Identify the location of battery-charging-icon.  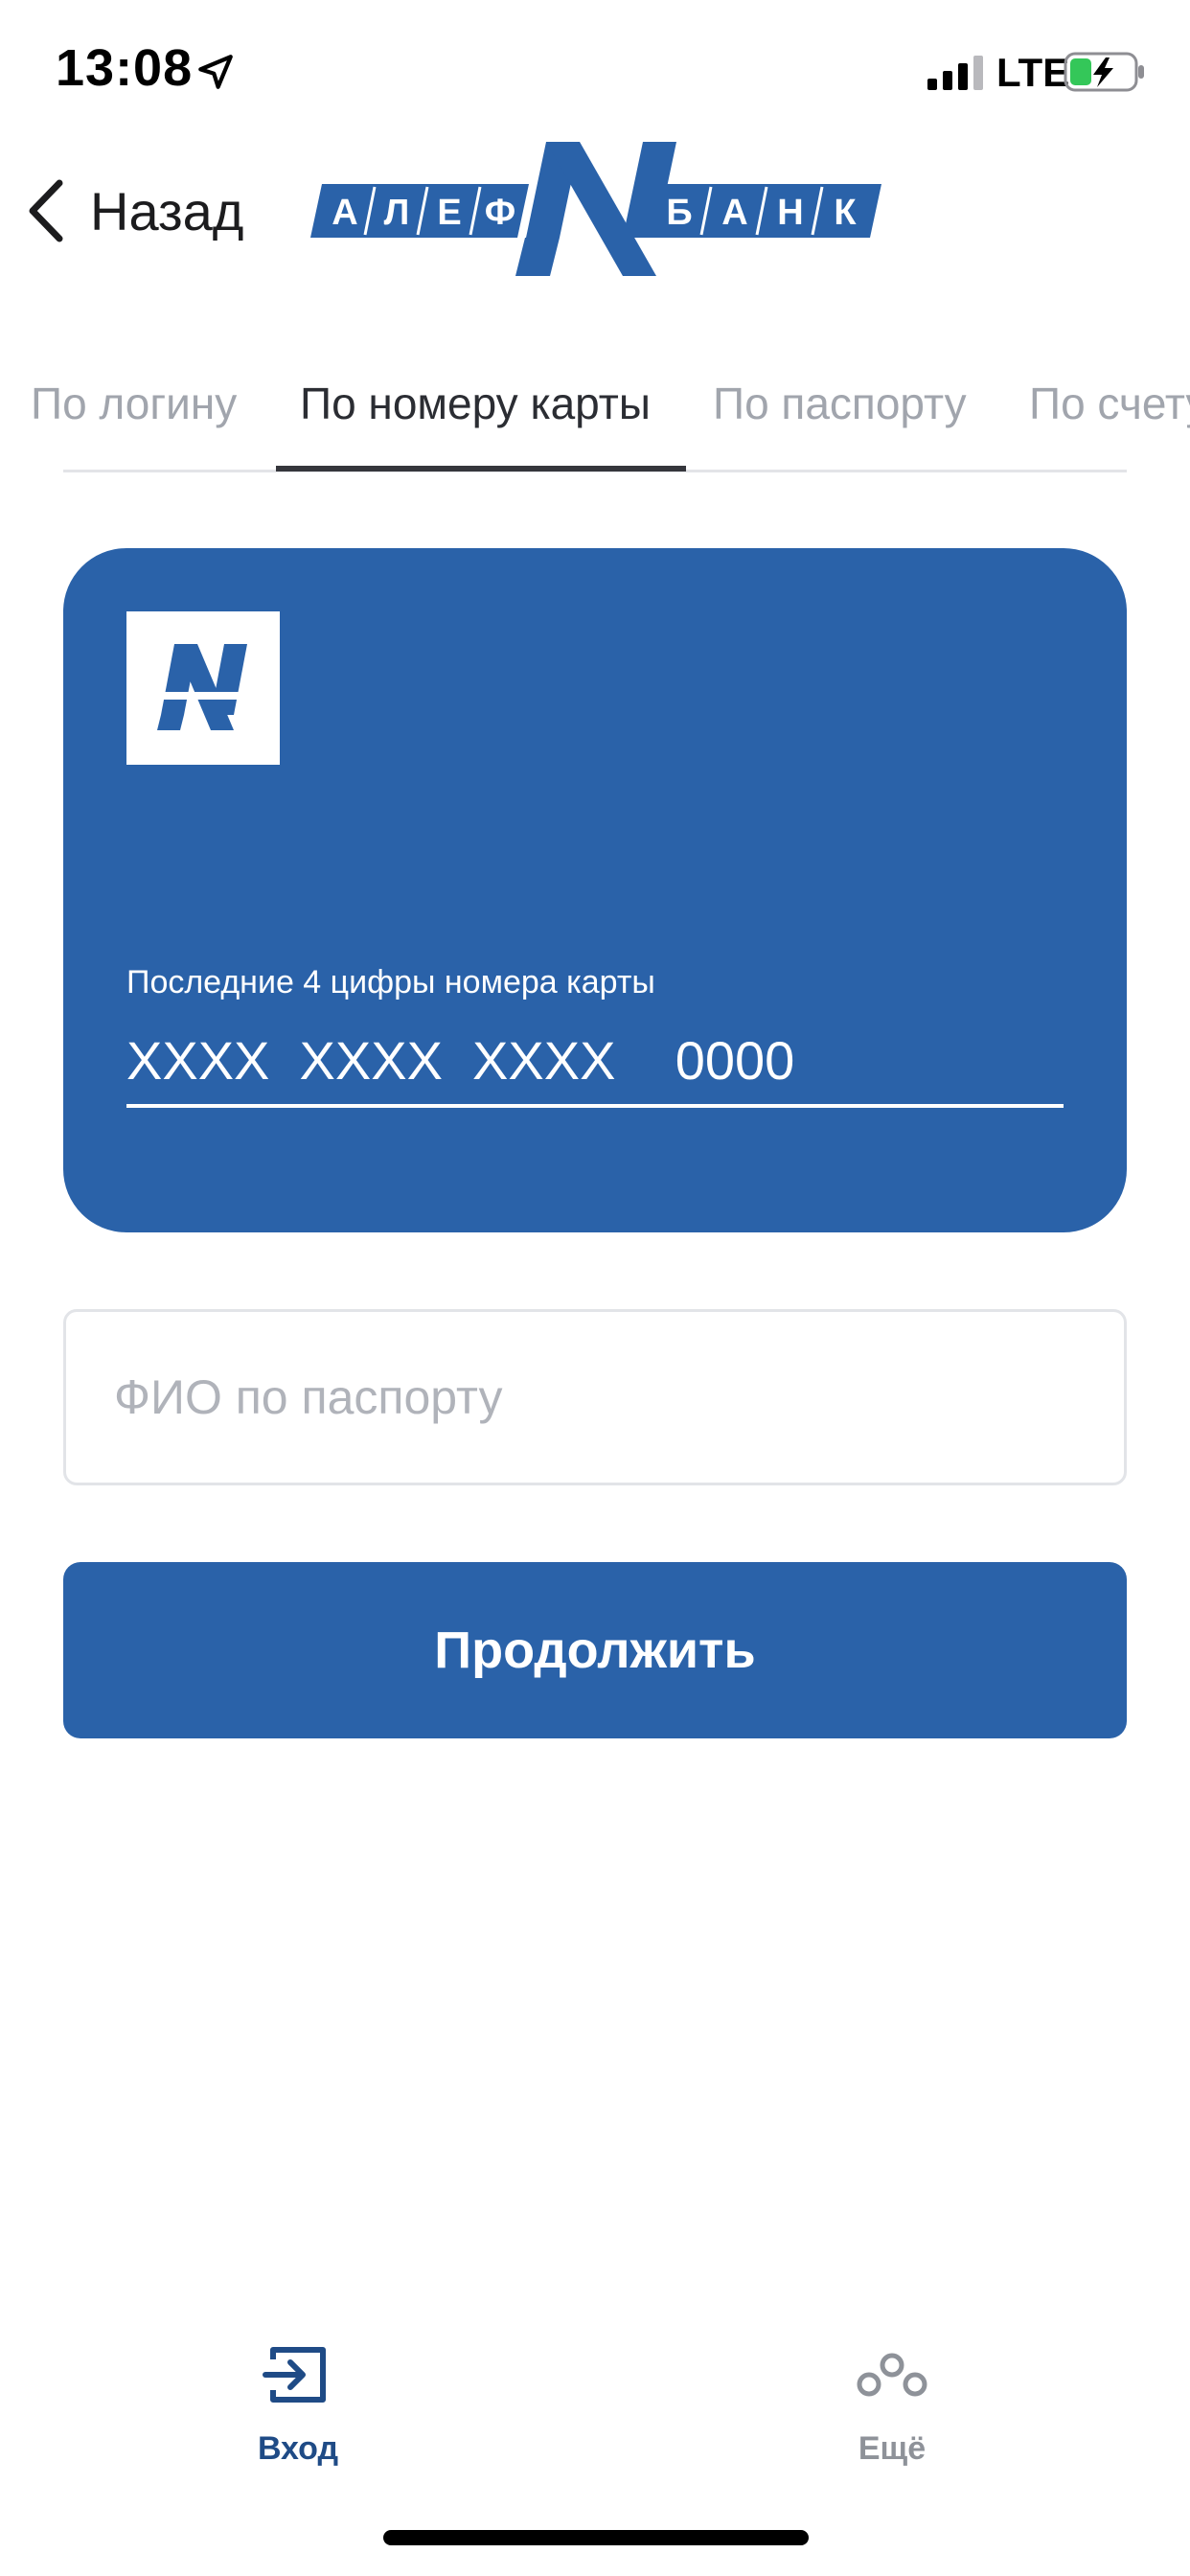
(1104, 72).